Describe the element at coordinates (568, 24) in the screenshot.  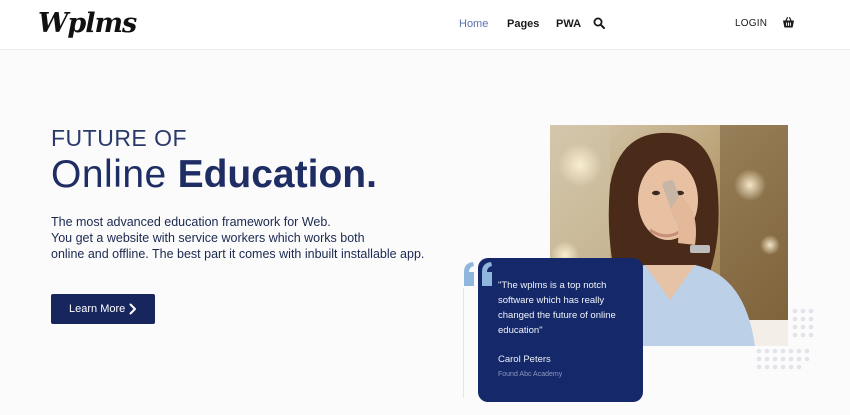
I see `nav-pwa: PWA` at that location.